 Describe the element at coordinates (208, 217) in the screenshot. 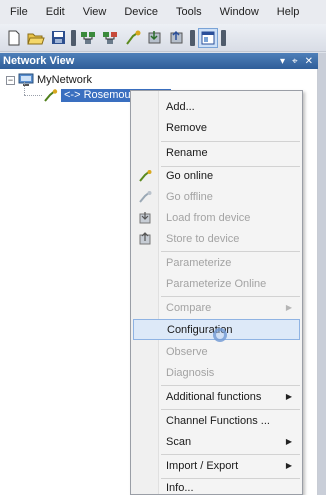

I see `menu-item-label: Load from device` at that location.